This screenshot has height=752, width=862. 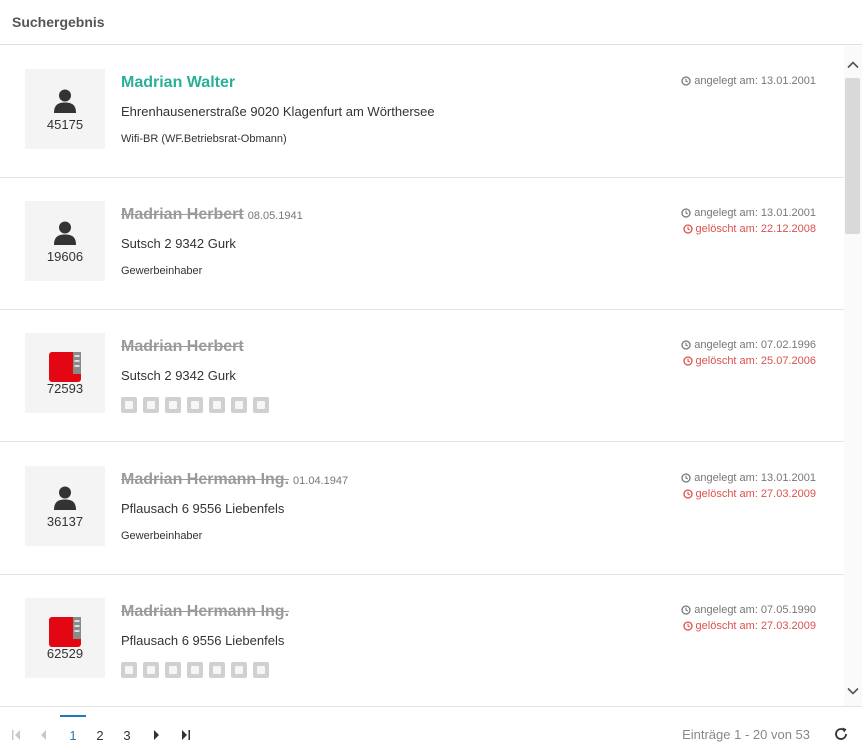 What do you see at coordinates (16, 735) in the screenshot?
I see `first-page-icon` at bounding box center [16, 735].